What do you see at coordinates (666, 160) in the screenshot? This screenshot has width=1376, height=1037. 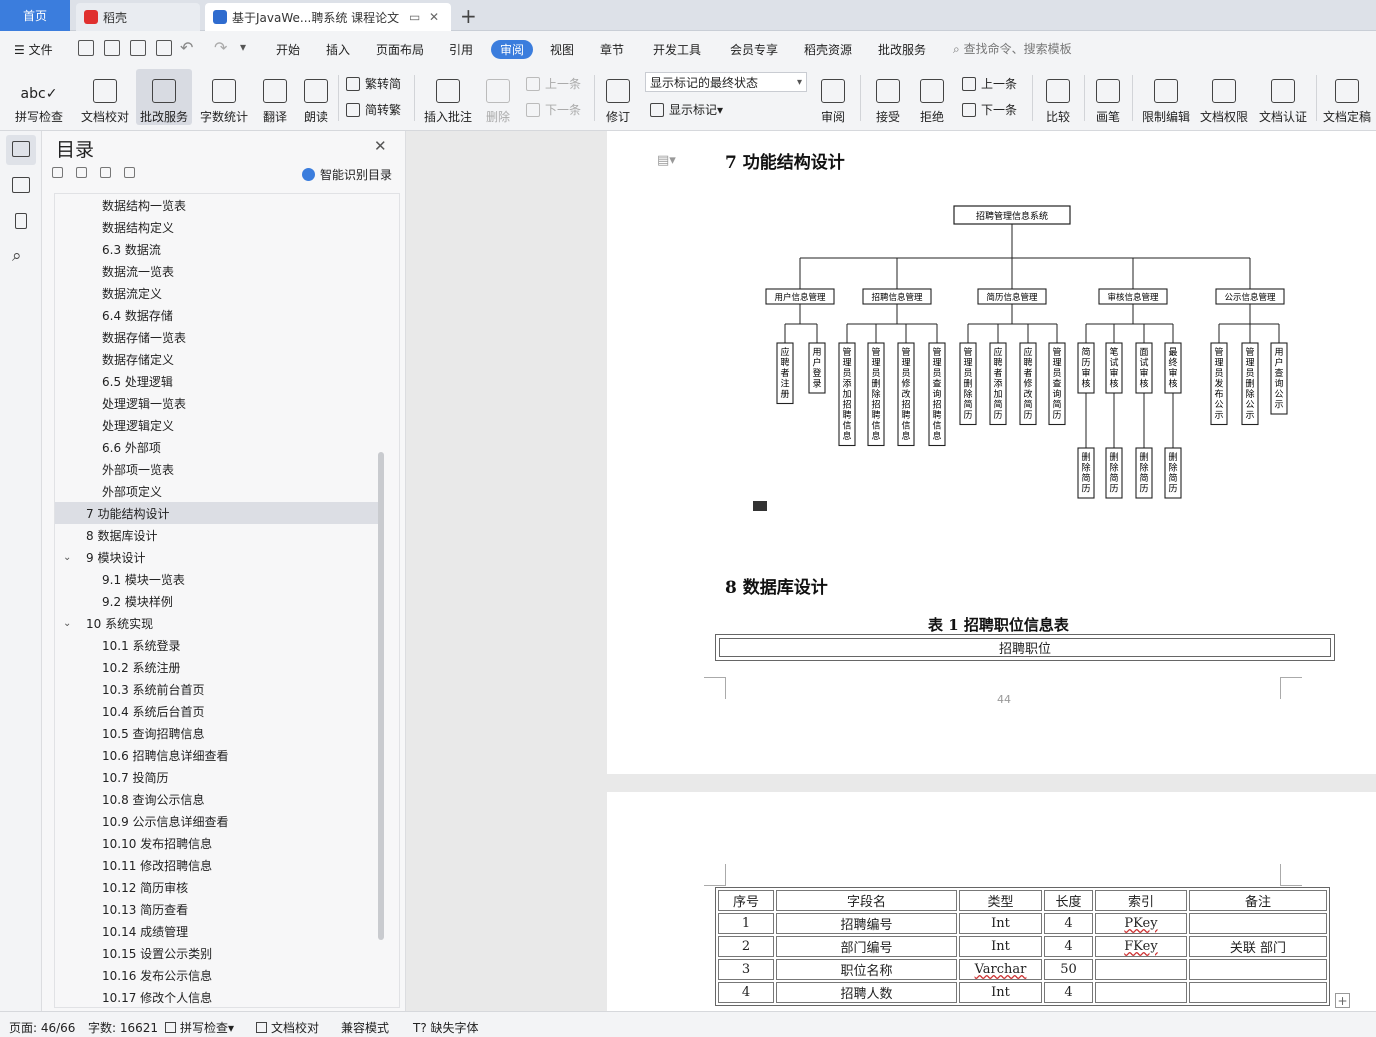 I see `paragraph-handle-icon: ▤▾` at bounding box center [666, 160].